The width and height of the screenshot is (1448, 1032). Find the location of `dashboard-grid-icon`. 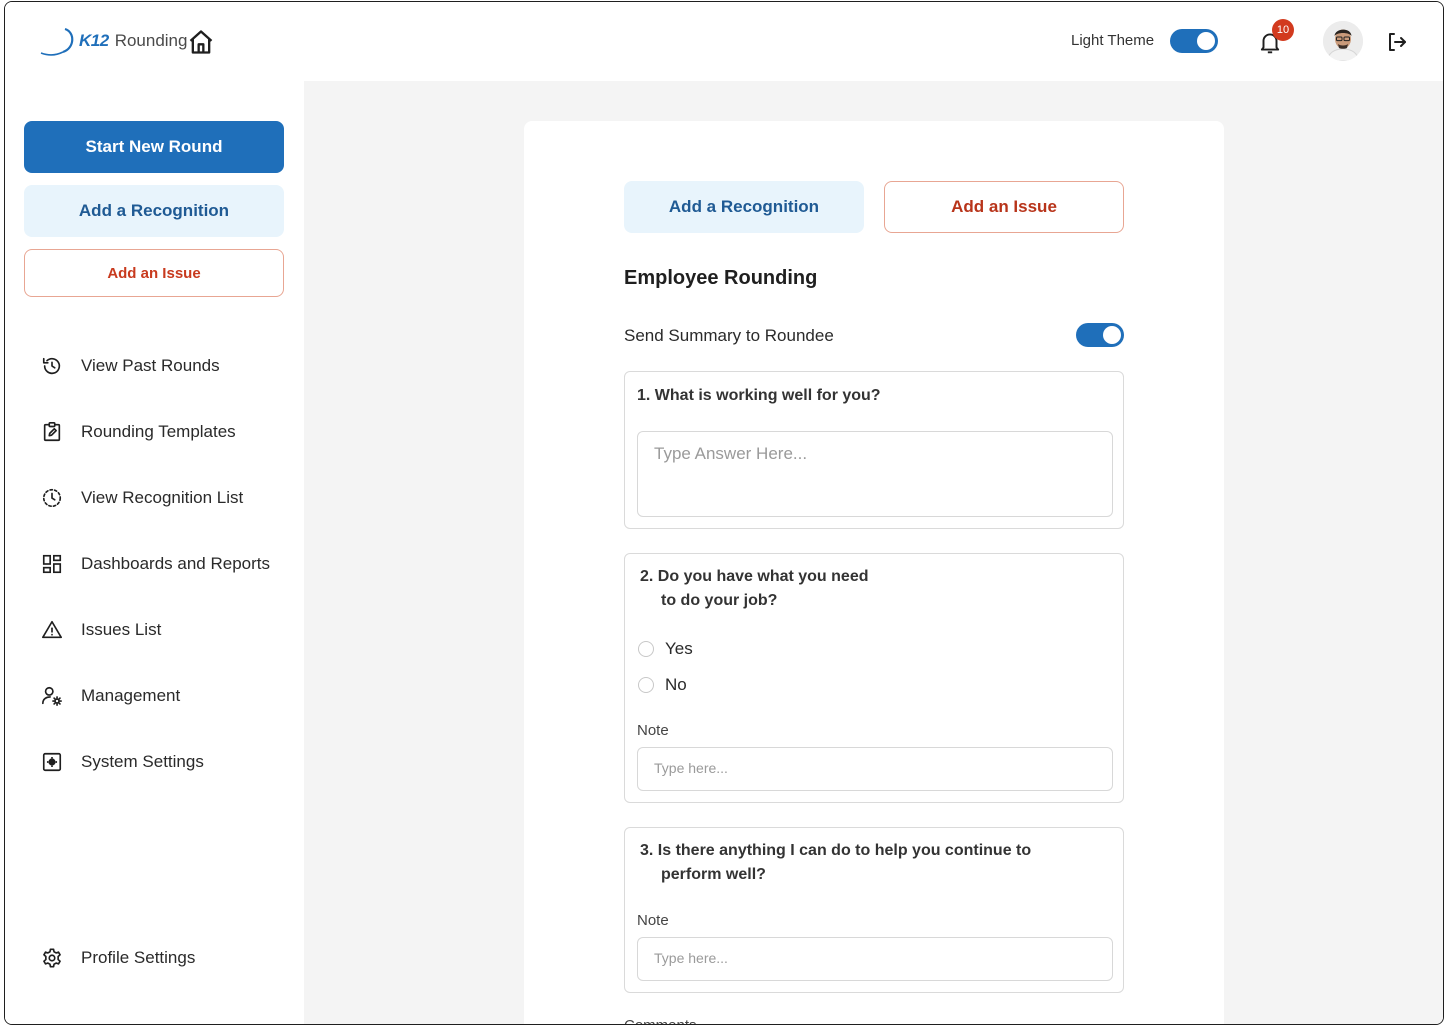

dashboard-grid-icon is located at coordinates (52, 564).